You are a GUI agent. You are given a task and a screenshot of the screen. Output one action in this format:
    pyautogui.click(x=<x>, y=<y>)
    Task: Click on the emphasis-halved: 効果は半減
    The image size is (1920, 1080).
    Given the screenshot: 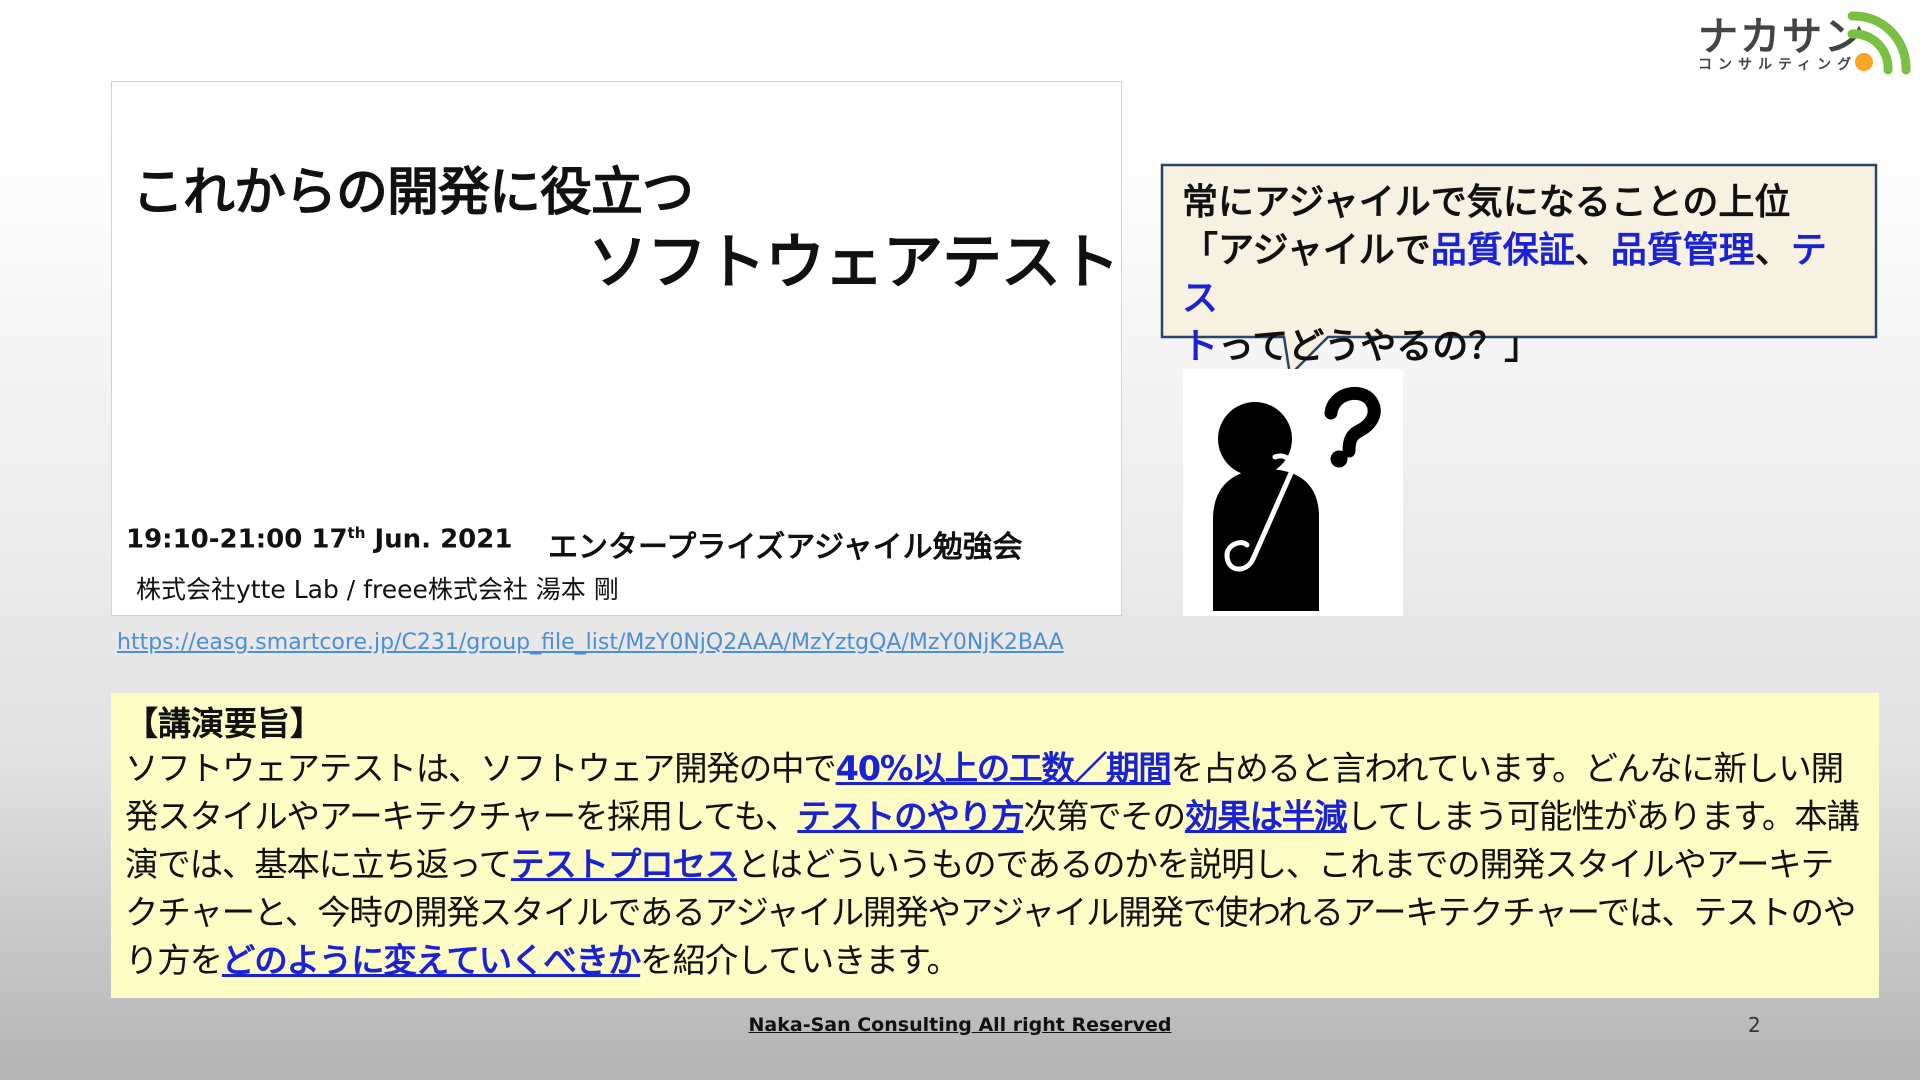 What is the action you would take?
    pyautogui.click(x=1266, y=816)
    